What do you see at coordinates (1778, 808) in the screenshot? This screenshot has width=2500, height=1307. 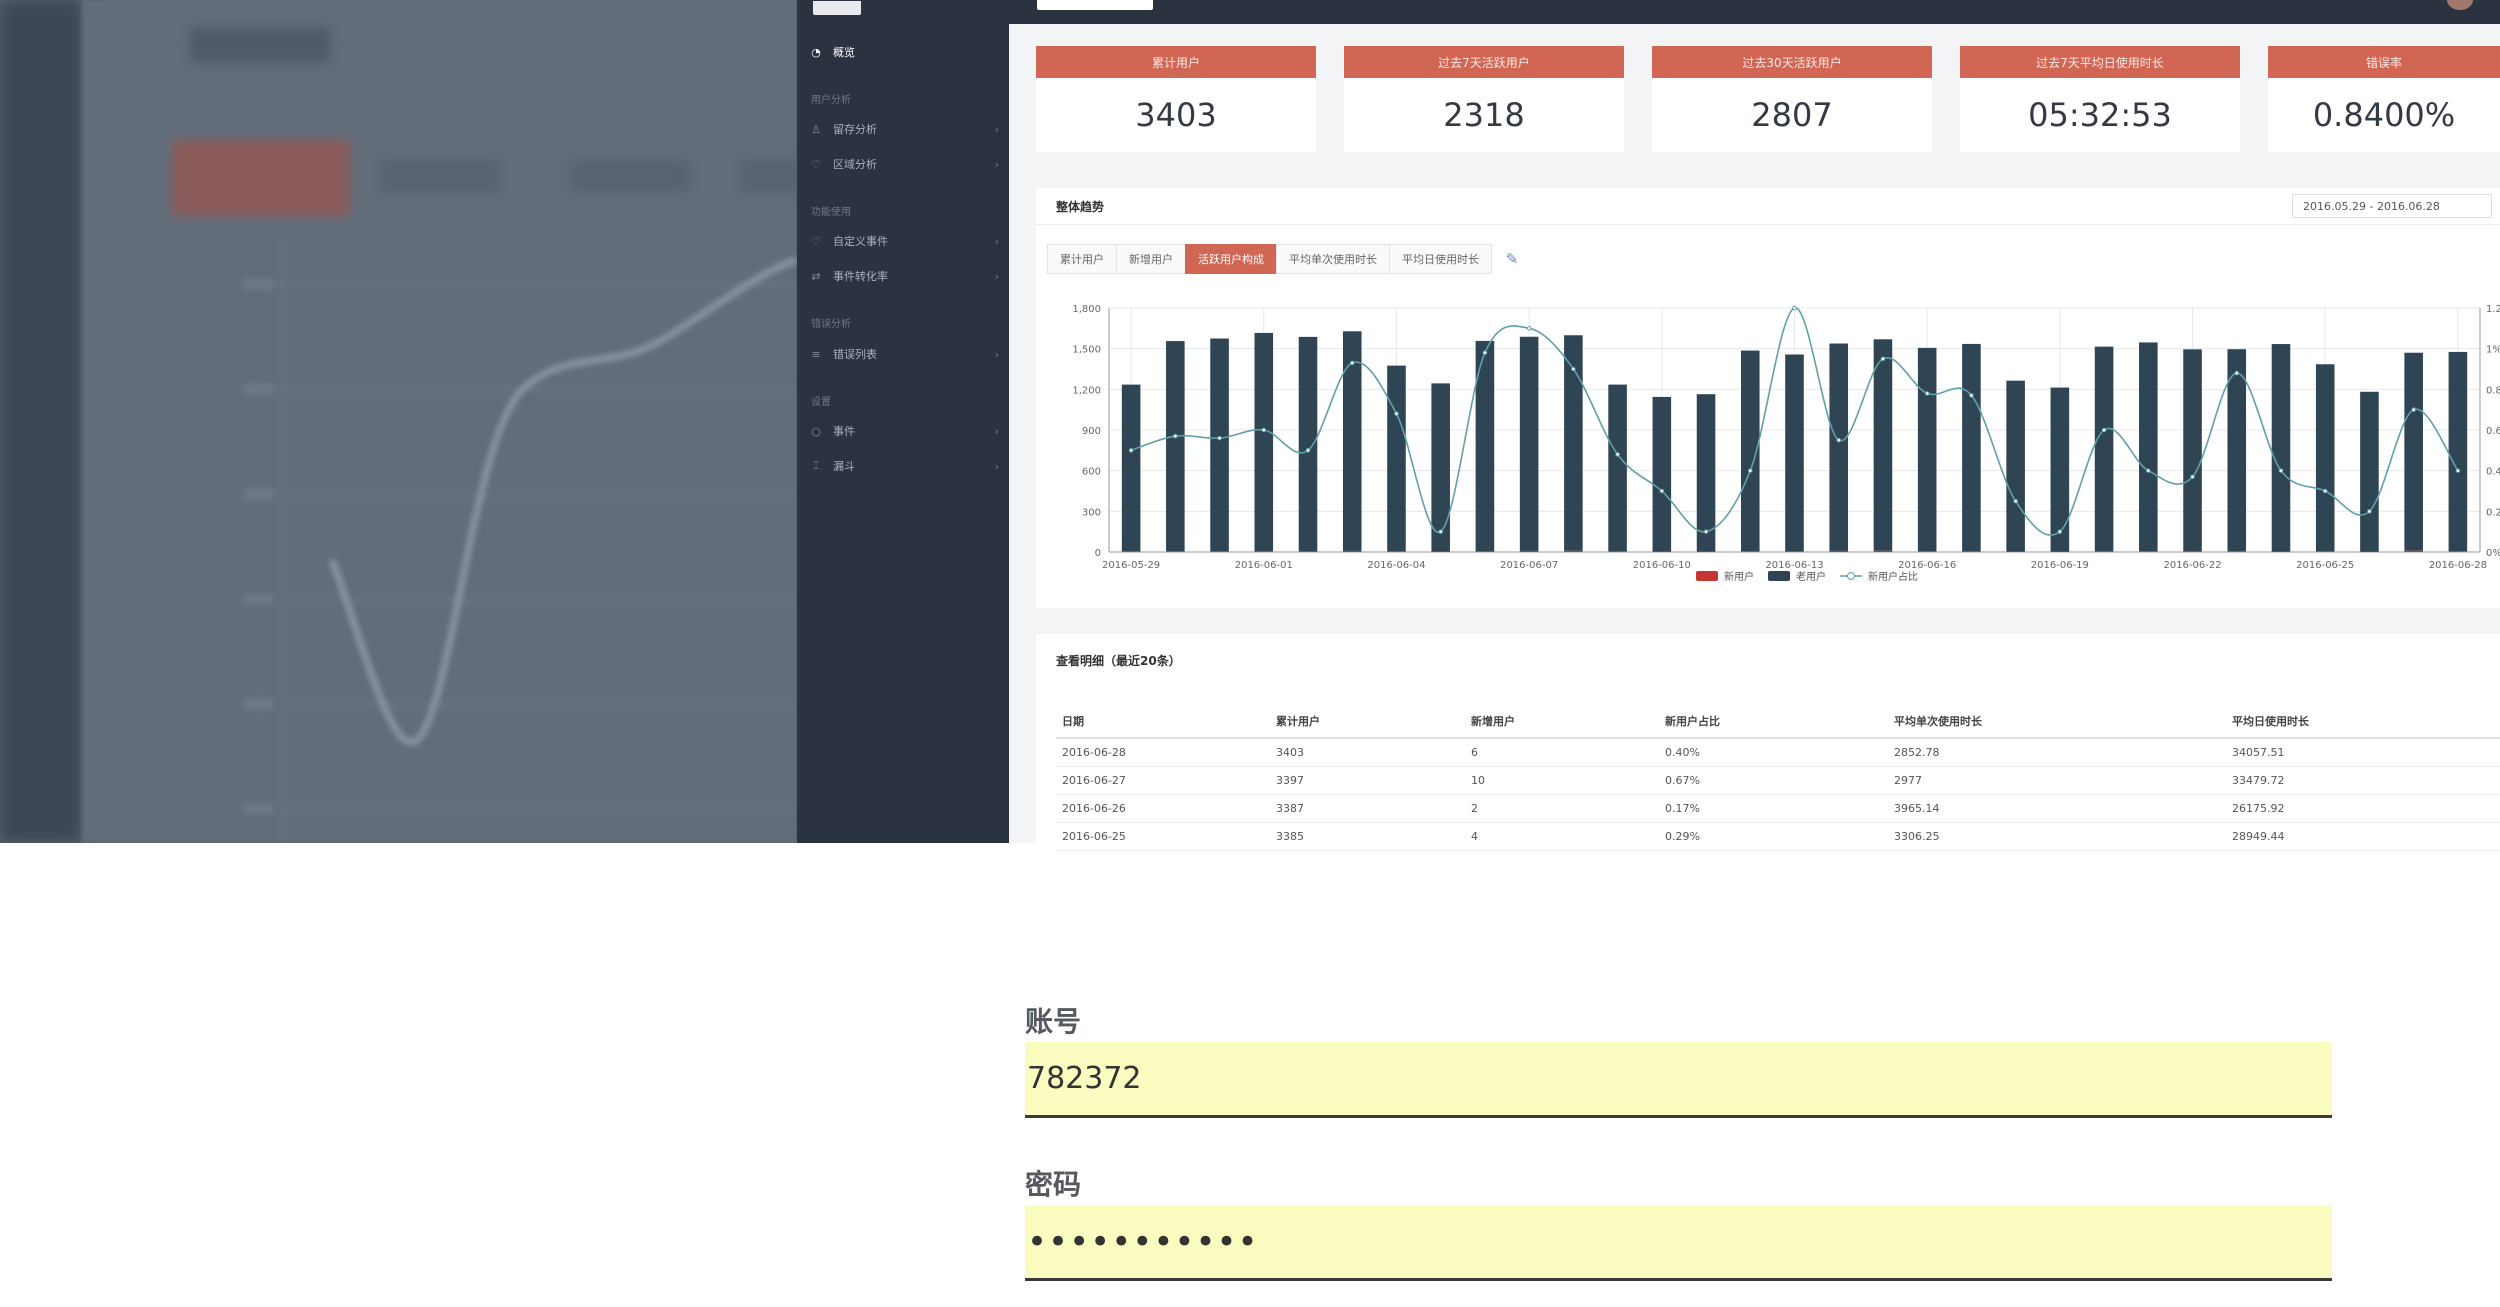 I see `table-row: 2016-06-26 3387 2 0.17% 3965.14 26175.92` at bounding box center [1778, 808].